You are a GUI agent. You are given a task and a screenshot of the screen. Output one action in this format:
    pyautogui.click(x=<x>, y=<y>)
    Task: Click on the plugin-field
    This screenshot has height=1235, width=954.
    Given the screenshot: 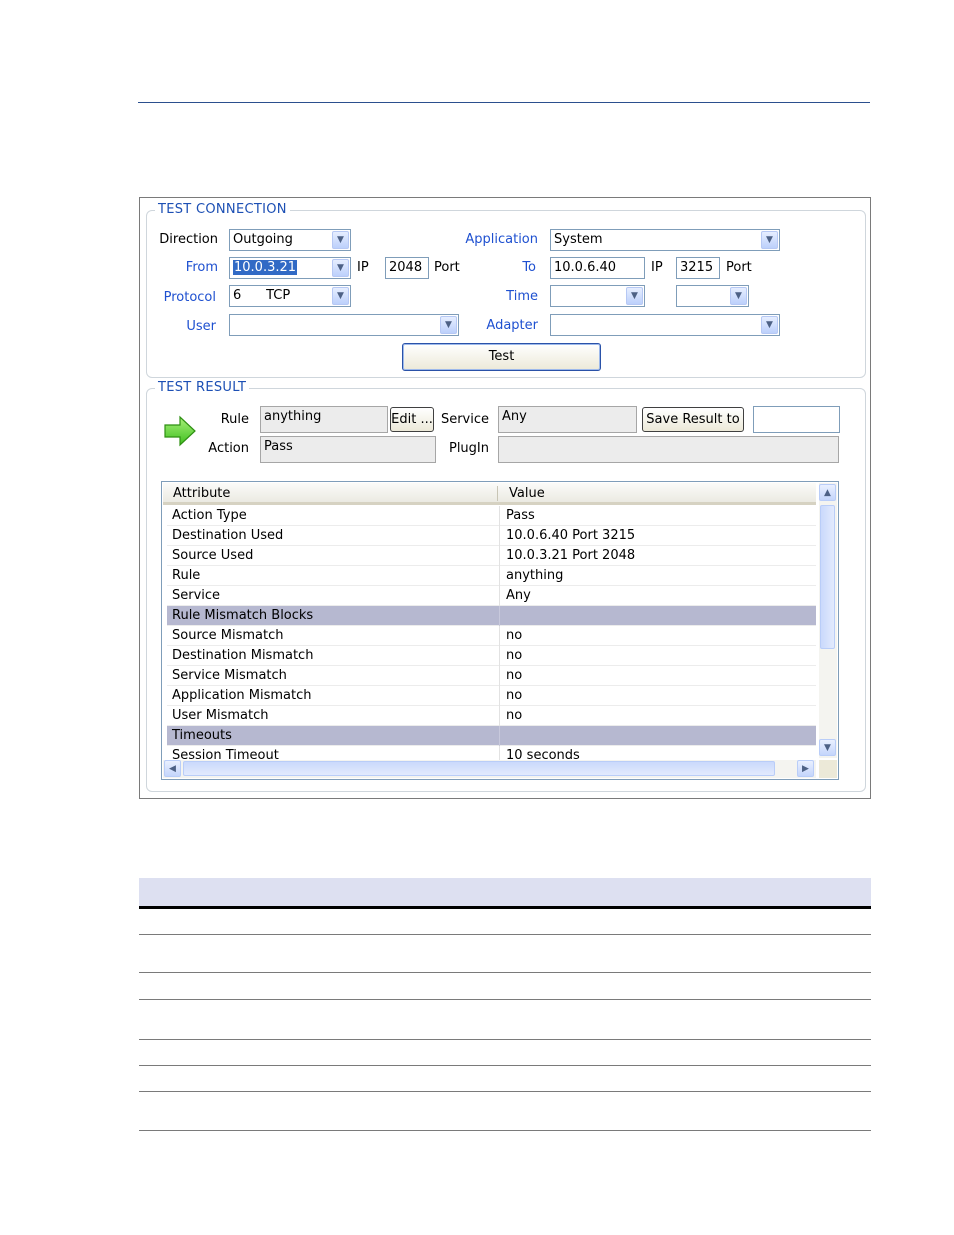 What is the action you would take?
    pyautogui.click(x=668, y=449)
    